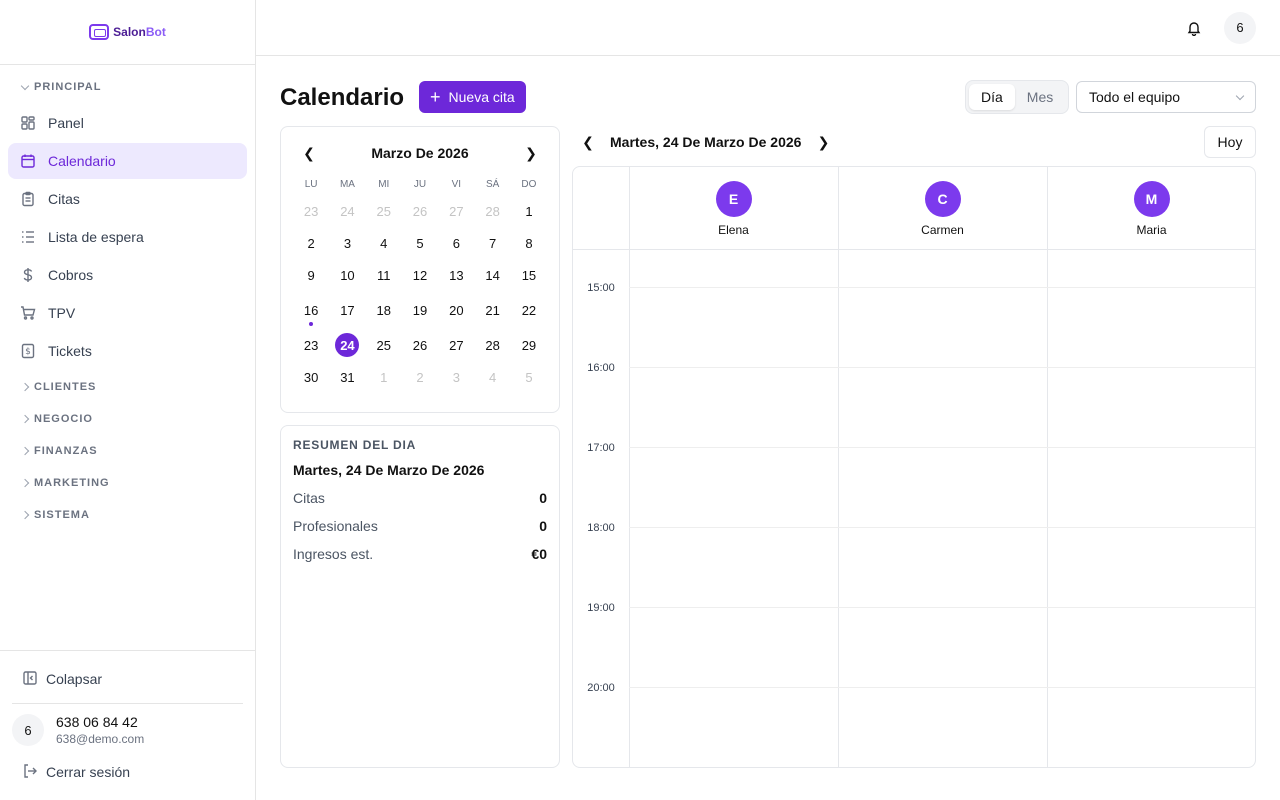 Image resolution: width=1280 pixels, height=800 pixels. I want to click on view-day-option: Día, so click(992, 97).